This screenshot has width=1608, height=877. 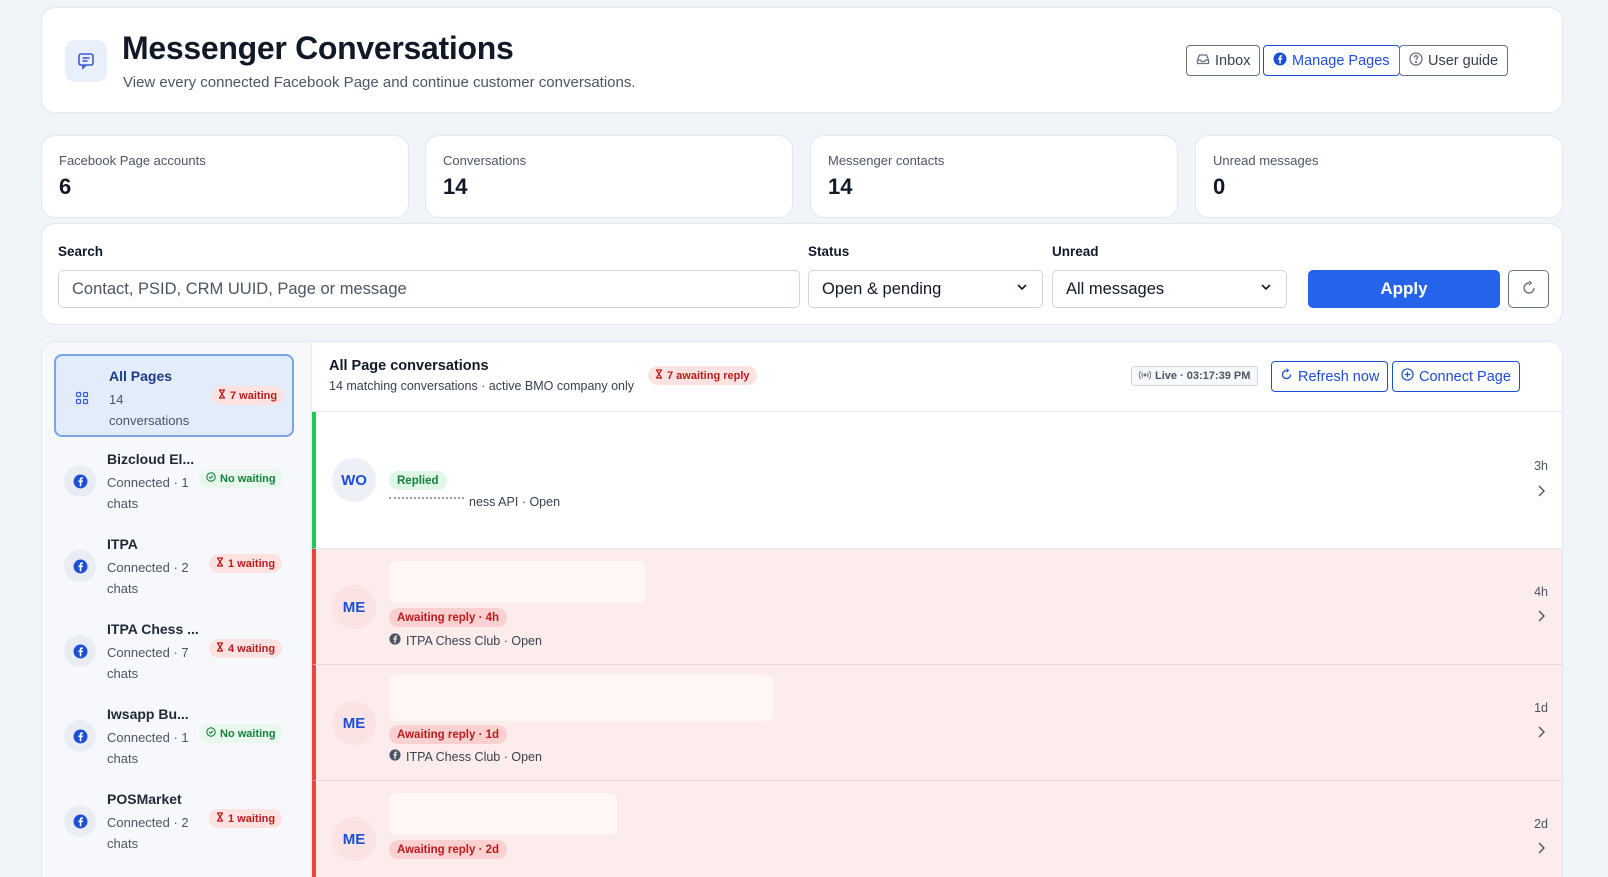 I want to click on waiting-badge: 1 waiting, so click(x=246, y=818).